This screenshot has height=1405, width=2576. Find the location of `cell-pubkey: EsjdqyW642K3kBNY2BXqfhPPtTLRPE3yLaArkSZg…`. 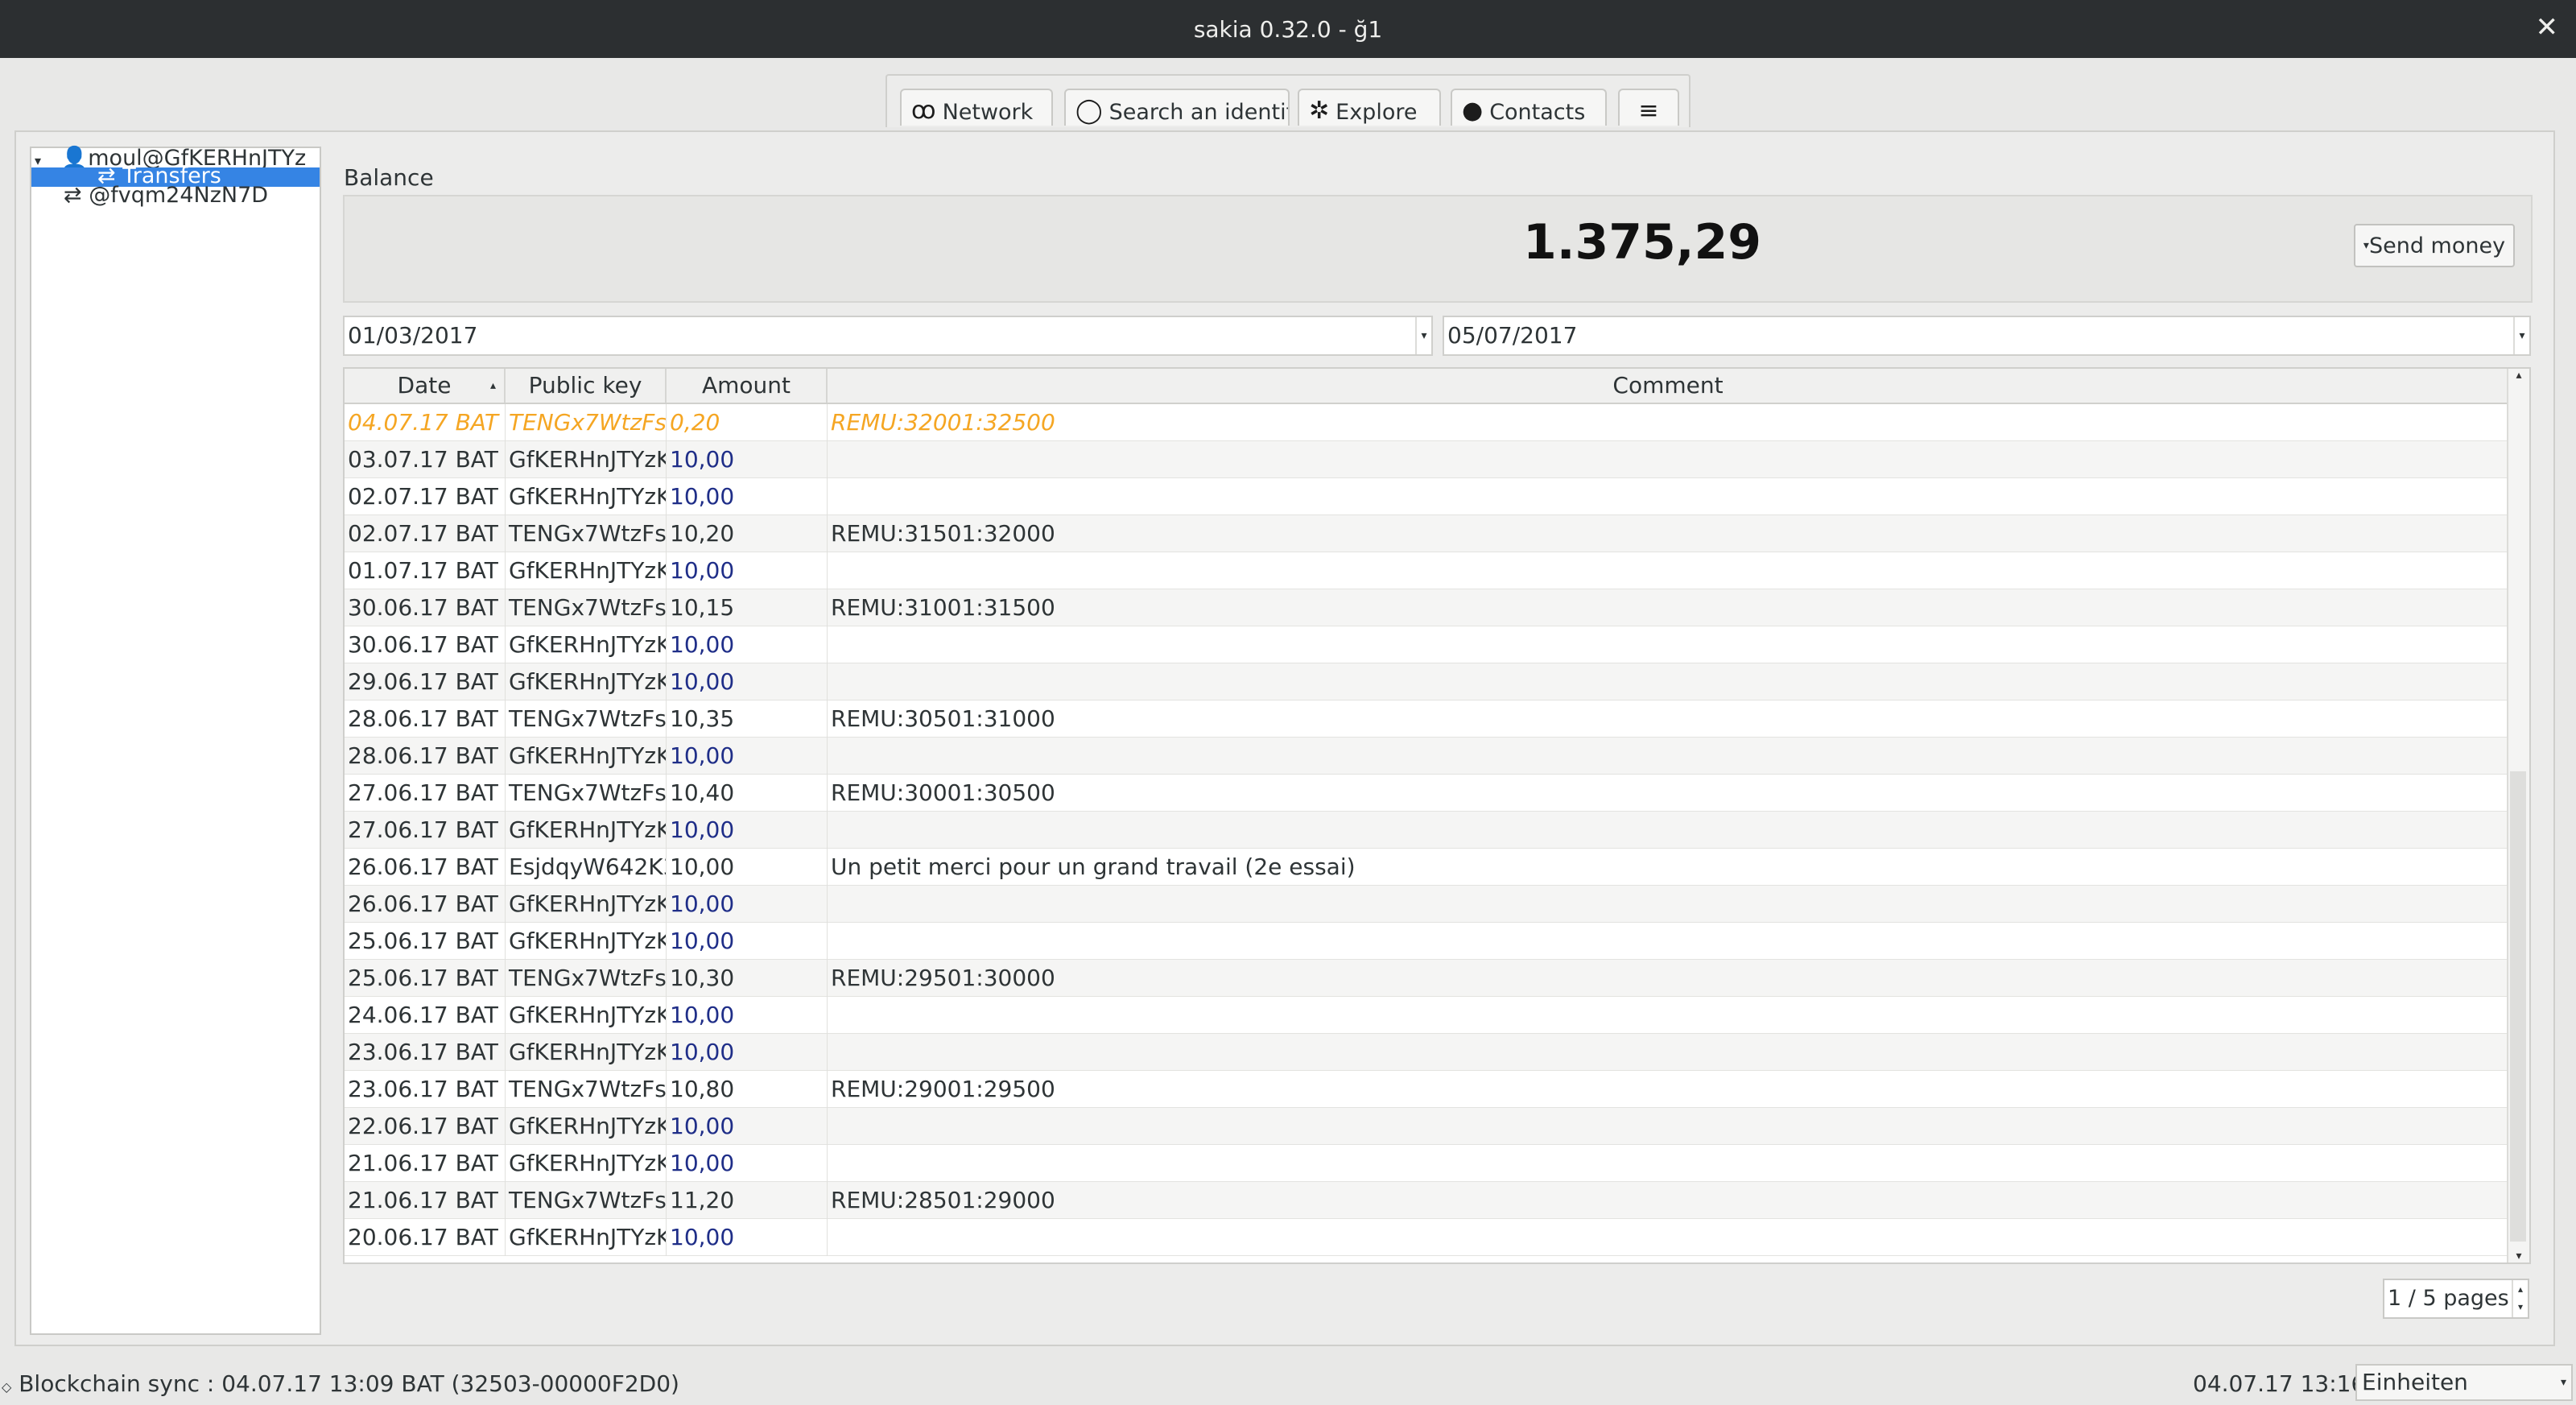

cell-pubkey: EsjdqyW642K3kBNY2BXqfhPPtTLRPE3yLaArkSZg… is located at coordinates (586, 868).